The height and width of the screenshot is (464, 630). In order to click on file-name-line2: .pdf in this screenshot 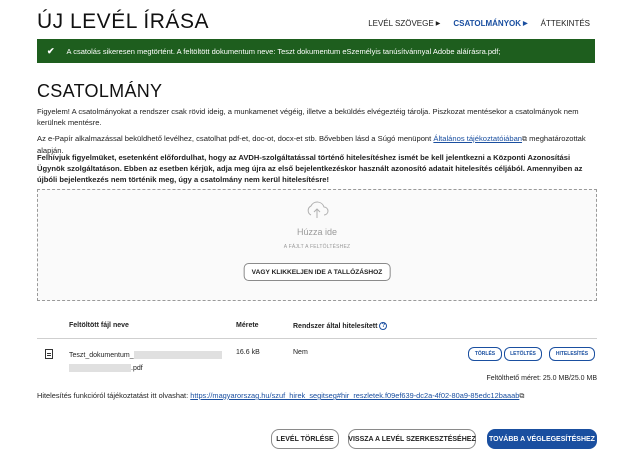, I will do `click(137, 368)`.